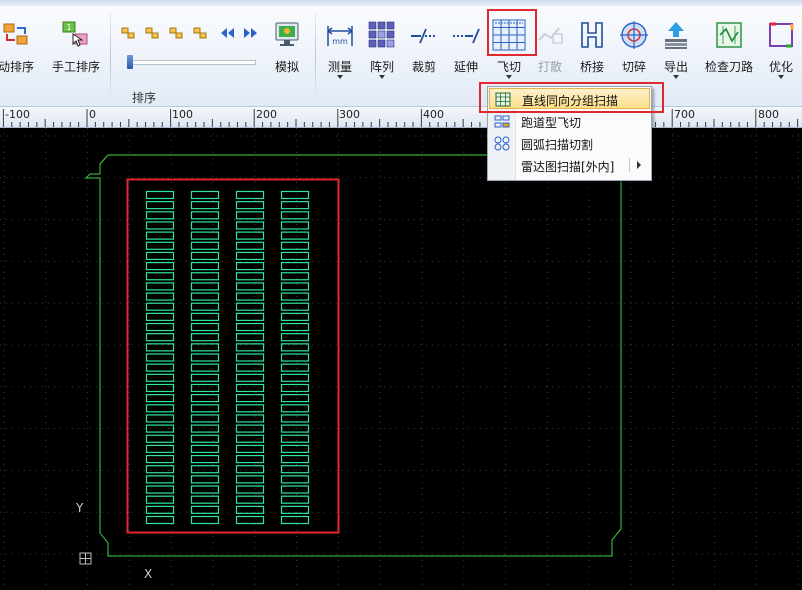 The width and height of the screenshot is (802, 590). I want to click on array-dropdown-arrow, so click(382, 77).